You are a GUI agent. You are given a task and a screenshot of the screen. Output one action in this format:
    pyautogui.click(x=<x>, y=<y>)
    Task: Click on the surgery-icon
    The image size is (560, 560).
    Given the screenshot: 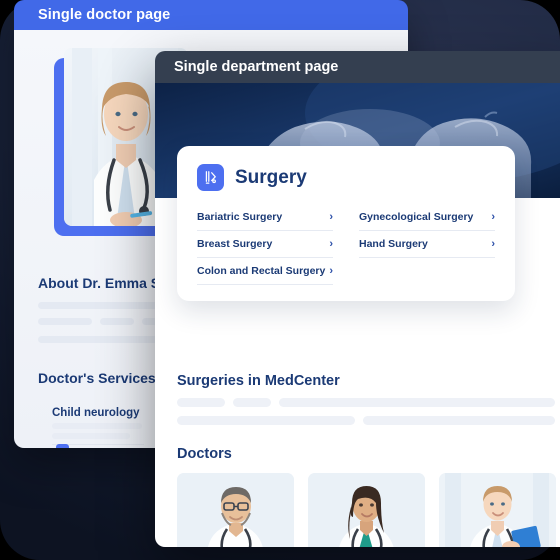 What is the action you would take?
    pyautogui.click(x=210, y=177)
    